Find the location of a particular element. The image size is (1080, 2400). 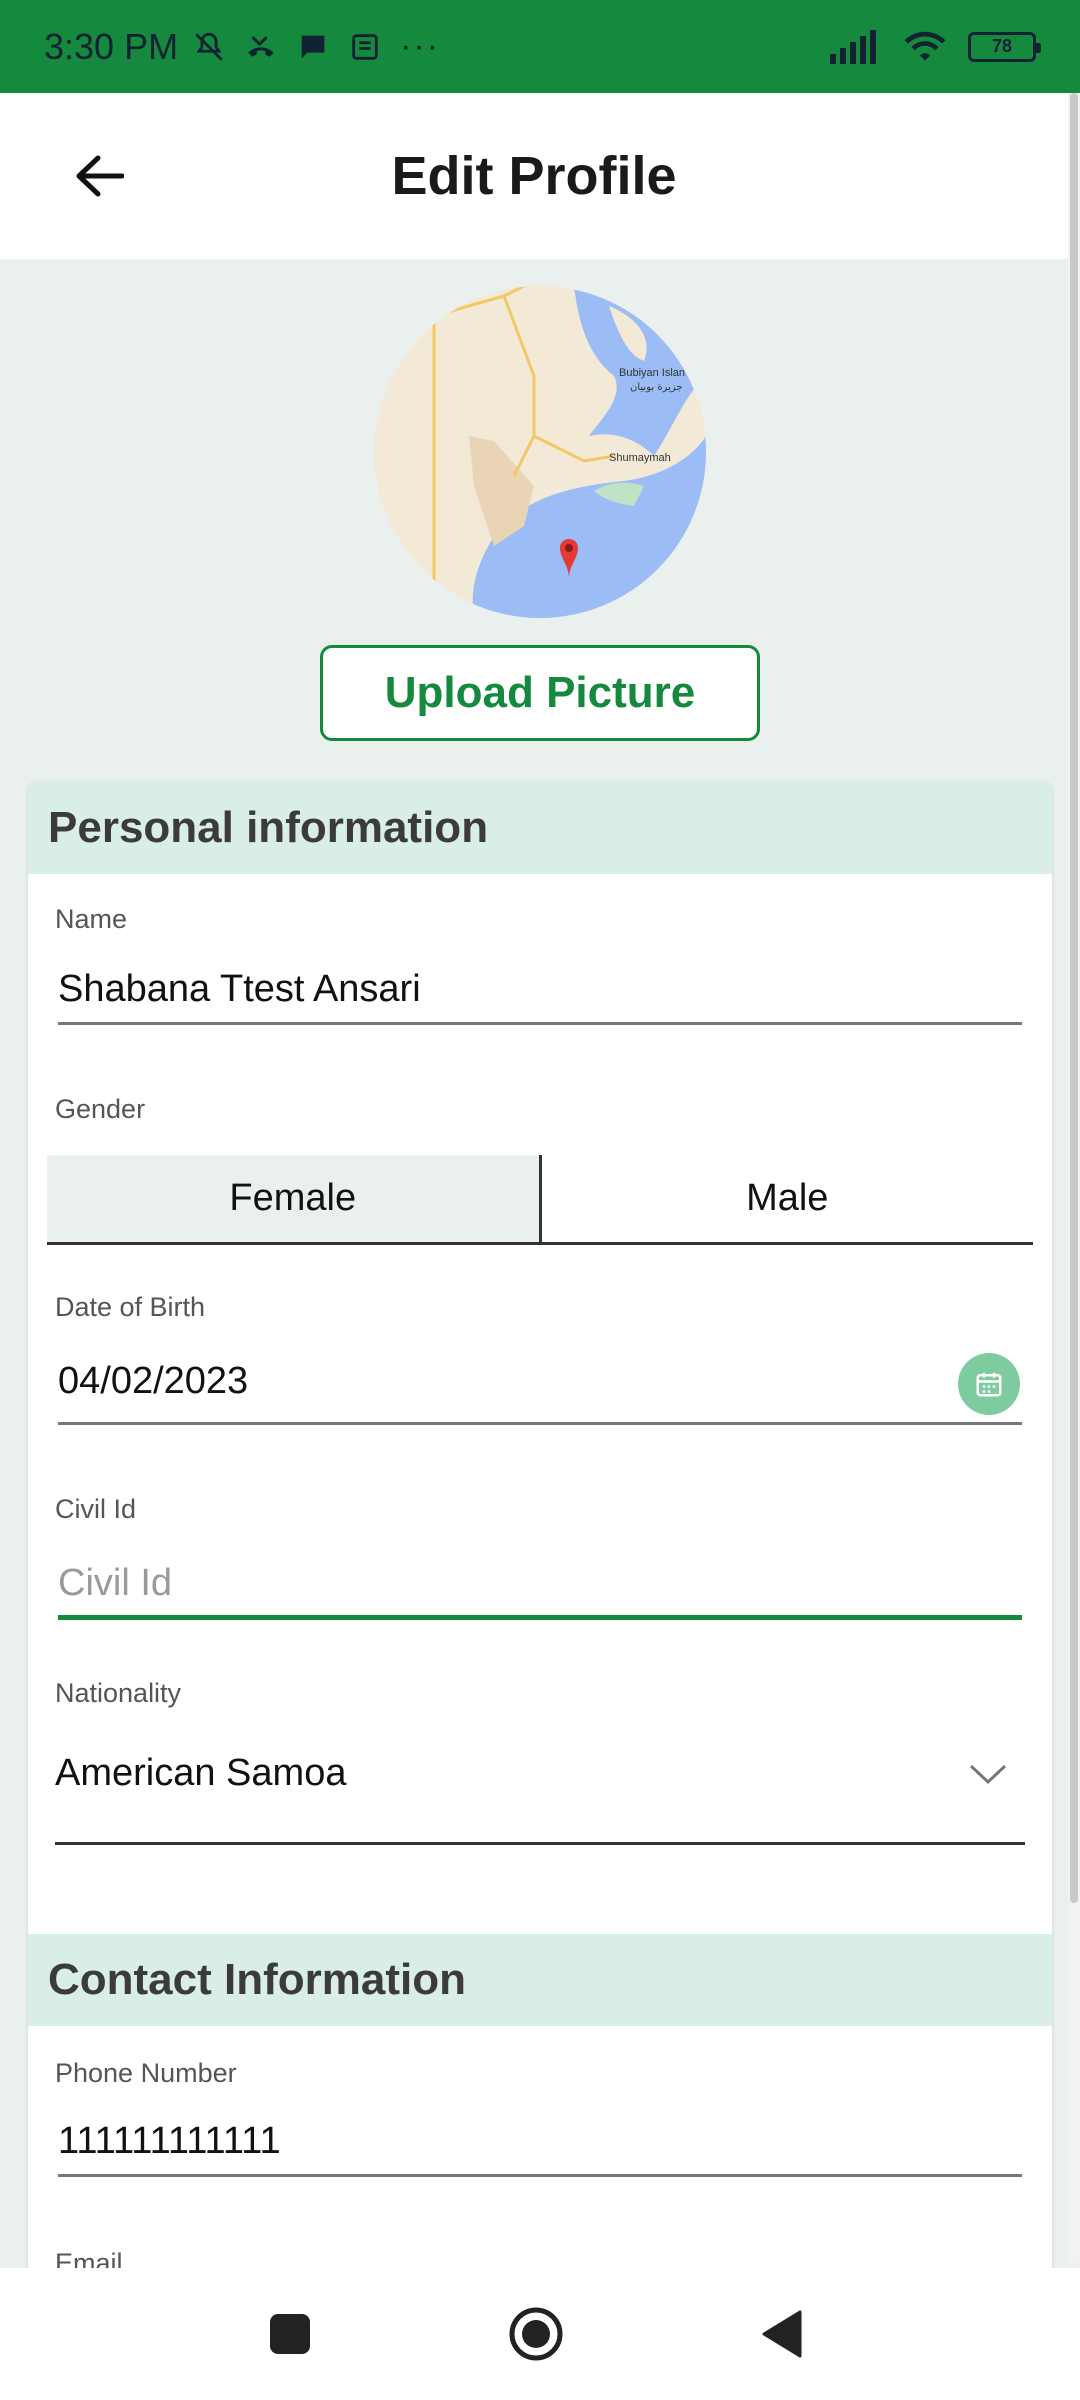

map-image: Bubiyan Islan جزيرة بوبيان Shumaymah is located at coordinates (540, 452).